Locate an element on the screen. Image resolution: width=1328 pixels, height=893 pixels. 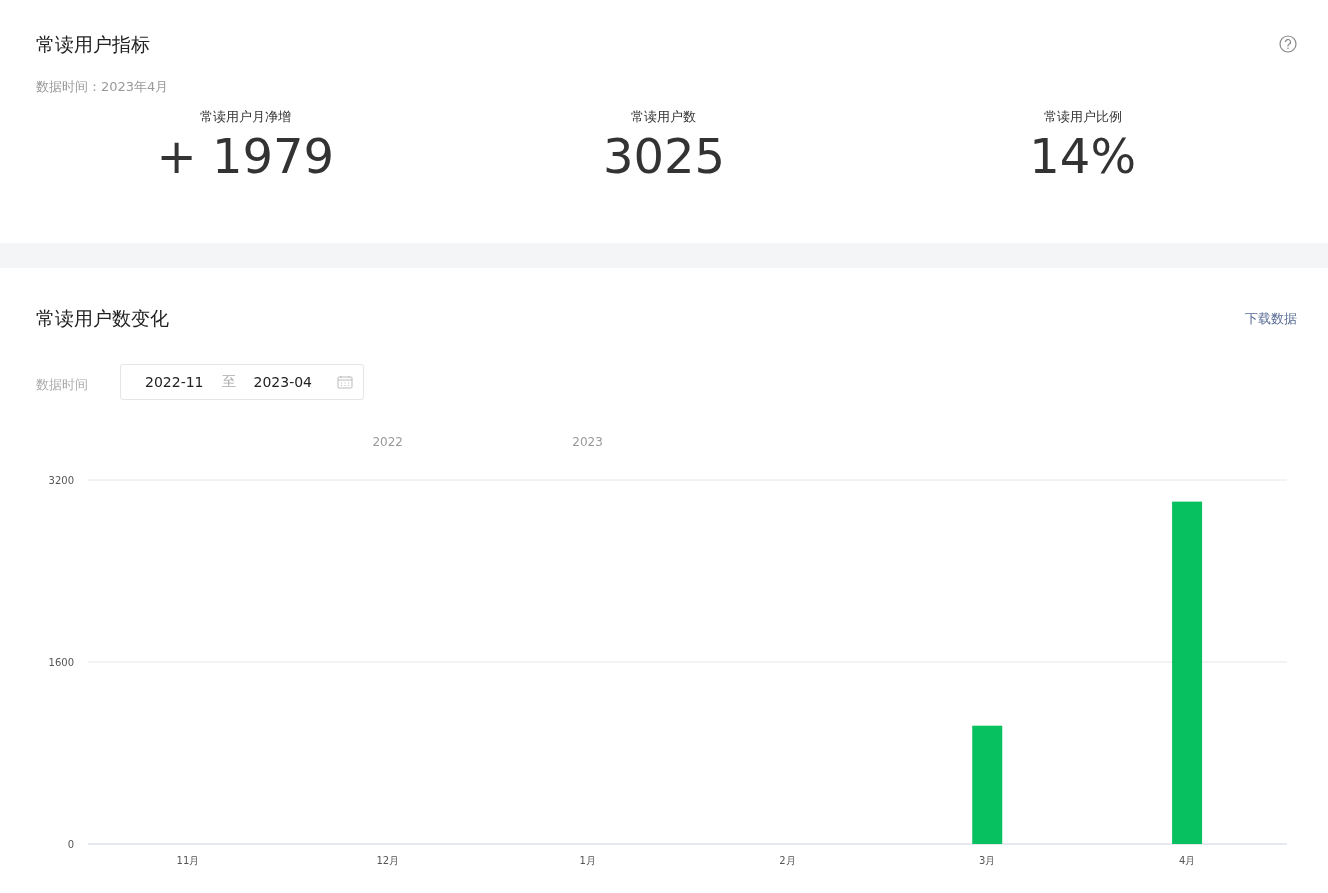
year-label: 2023 is located at coordinates (587, 442).